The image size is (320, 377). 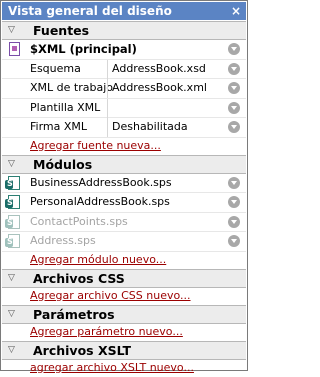 I want to click on section-label: Parámetros, so click(x=74, y=314).